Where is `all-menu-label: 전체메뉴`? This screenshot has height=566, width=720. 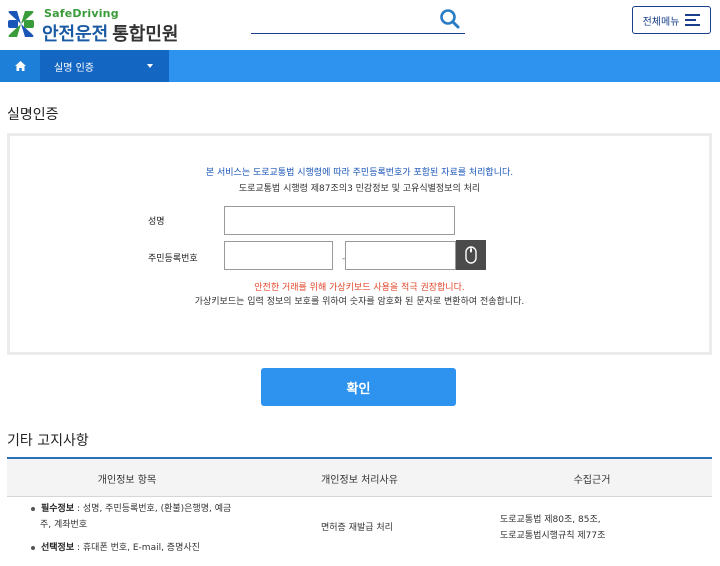 all-menu-label: 전체메뉴 is located at coordinates (661, 22).